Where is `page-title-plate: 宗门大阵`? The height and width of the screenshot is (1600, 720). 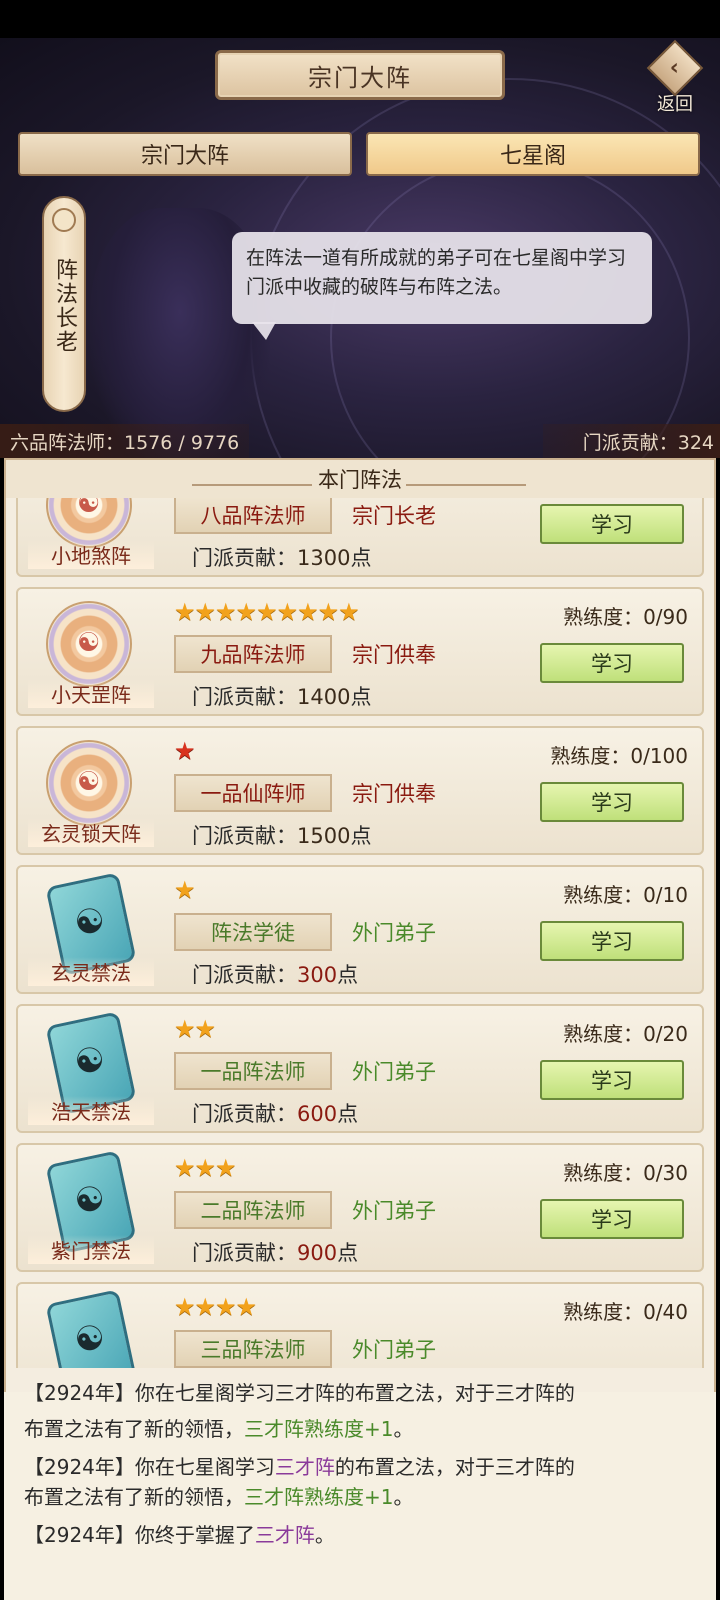 page-title-plate: 宗门大阵 is located at coordinates (360, 75).